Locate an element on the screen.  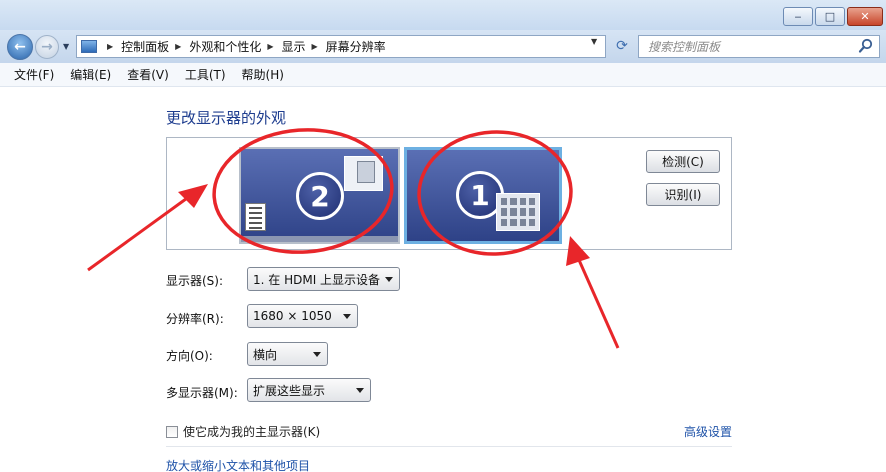
history-dropdown-icon: ▼ is located at coordinates (66, 46).